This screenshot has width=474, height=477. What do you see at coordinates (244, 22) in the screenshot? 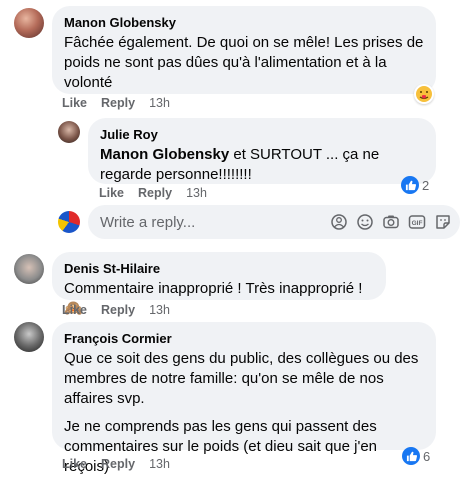
I see `comment-author: Manon Globensky` at bounding box center [244, 22].